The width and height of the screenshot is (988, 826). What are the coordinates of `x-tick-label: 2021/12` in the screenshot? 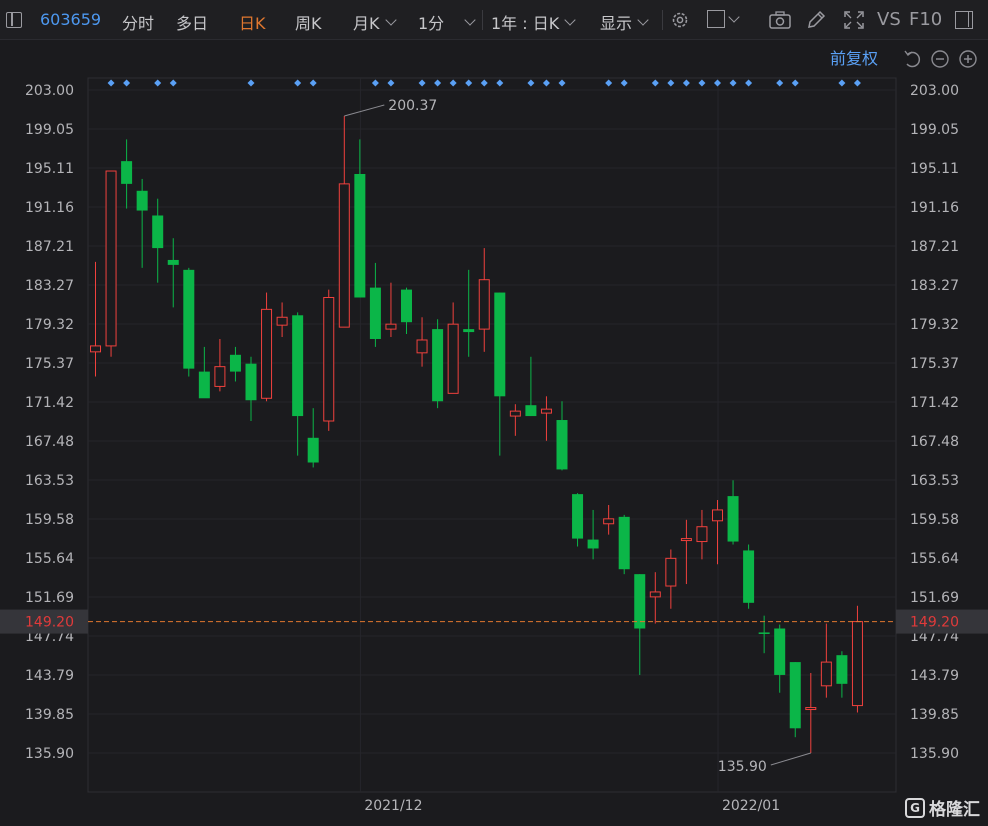 It's located at (393, 806).